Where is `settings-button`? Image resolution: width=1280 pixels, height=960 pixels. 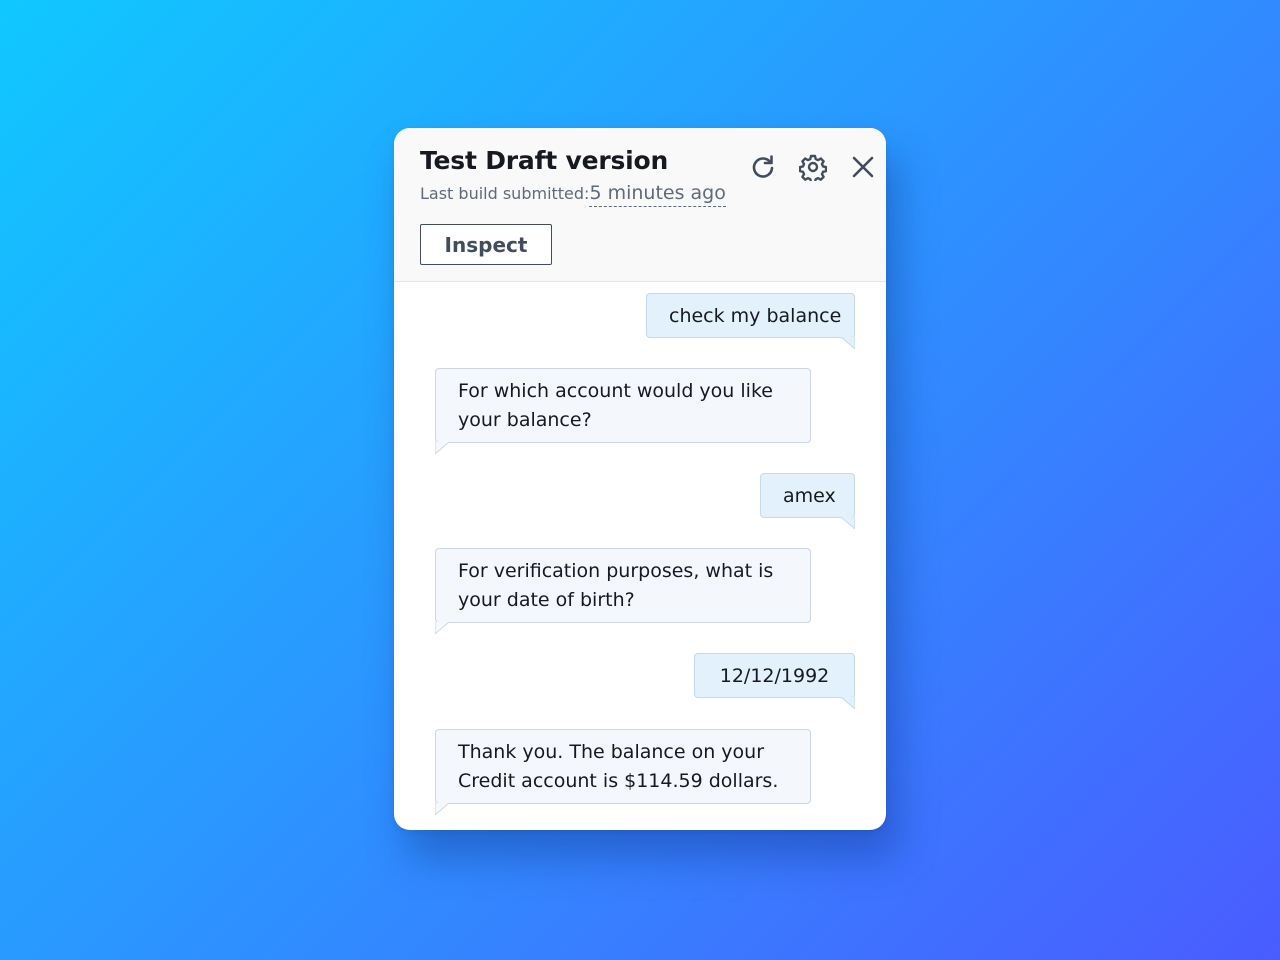
settings-button is located at coordinates (813, 167).